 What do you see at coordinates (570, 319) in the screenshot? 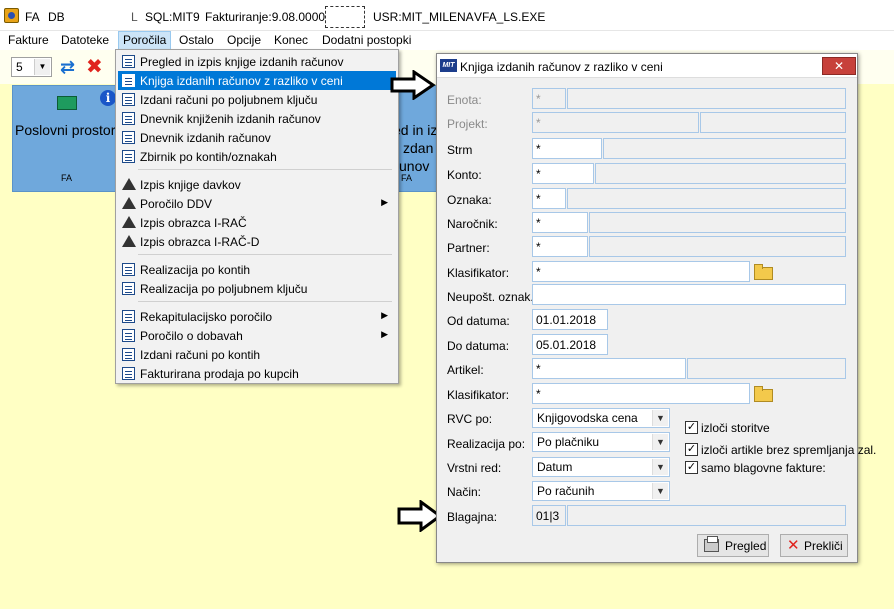
I see `od-datuma-field: 01.01.2018` at bounding box center [570, 319].